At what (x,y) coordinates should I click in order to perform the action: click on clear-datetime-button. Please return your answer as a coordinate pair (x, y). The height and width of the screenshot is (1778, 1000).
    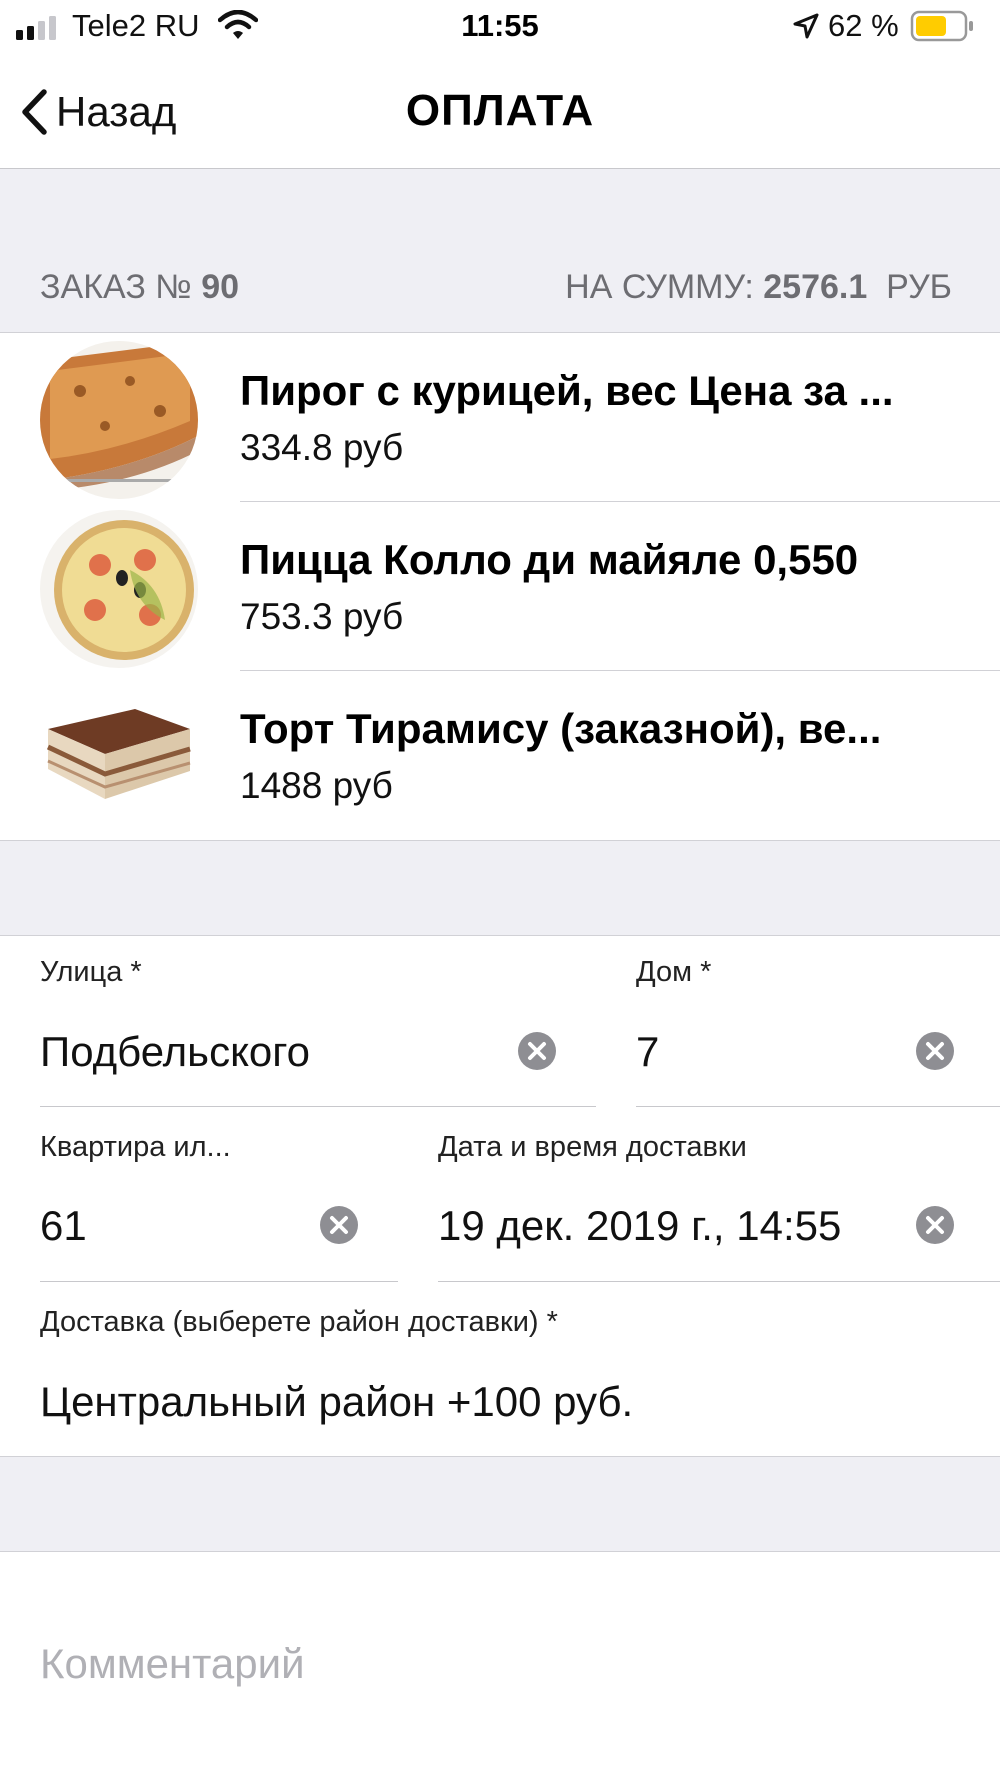
    Looking at the image, I should click on (935, 1225).